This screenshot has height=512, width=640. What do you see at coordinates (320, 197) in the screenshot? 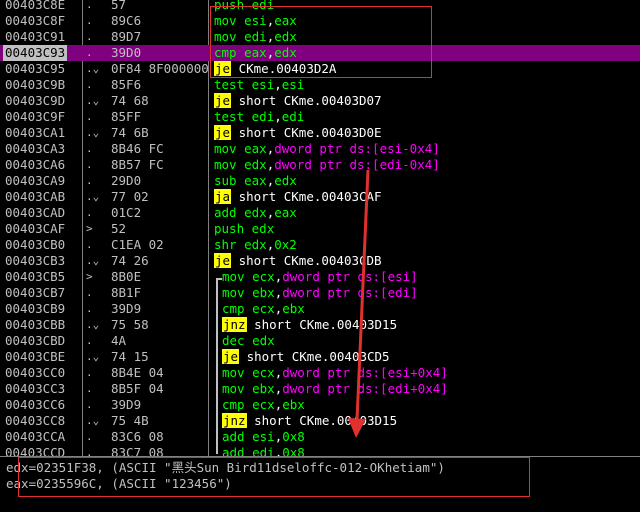
I see `disasm-row: 00403CAB .⌄ 77 02 ja short CKme.00403CAF` at bounding box center [320, 197].